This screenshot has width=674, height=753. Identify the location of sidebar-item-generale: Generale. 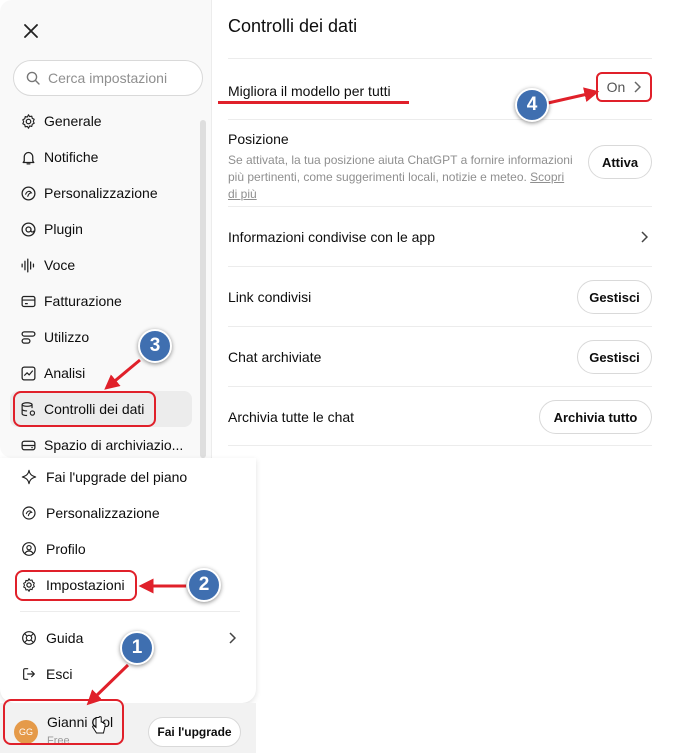
(101, 121).